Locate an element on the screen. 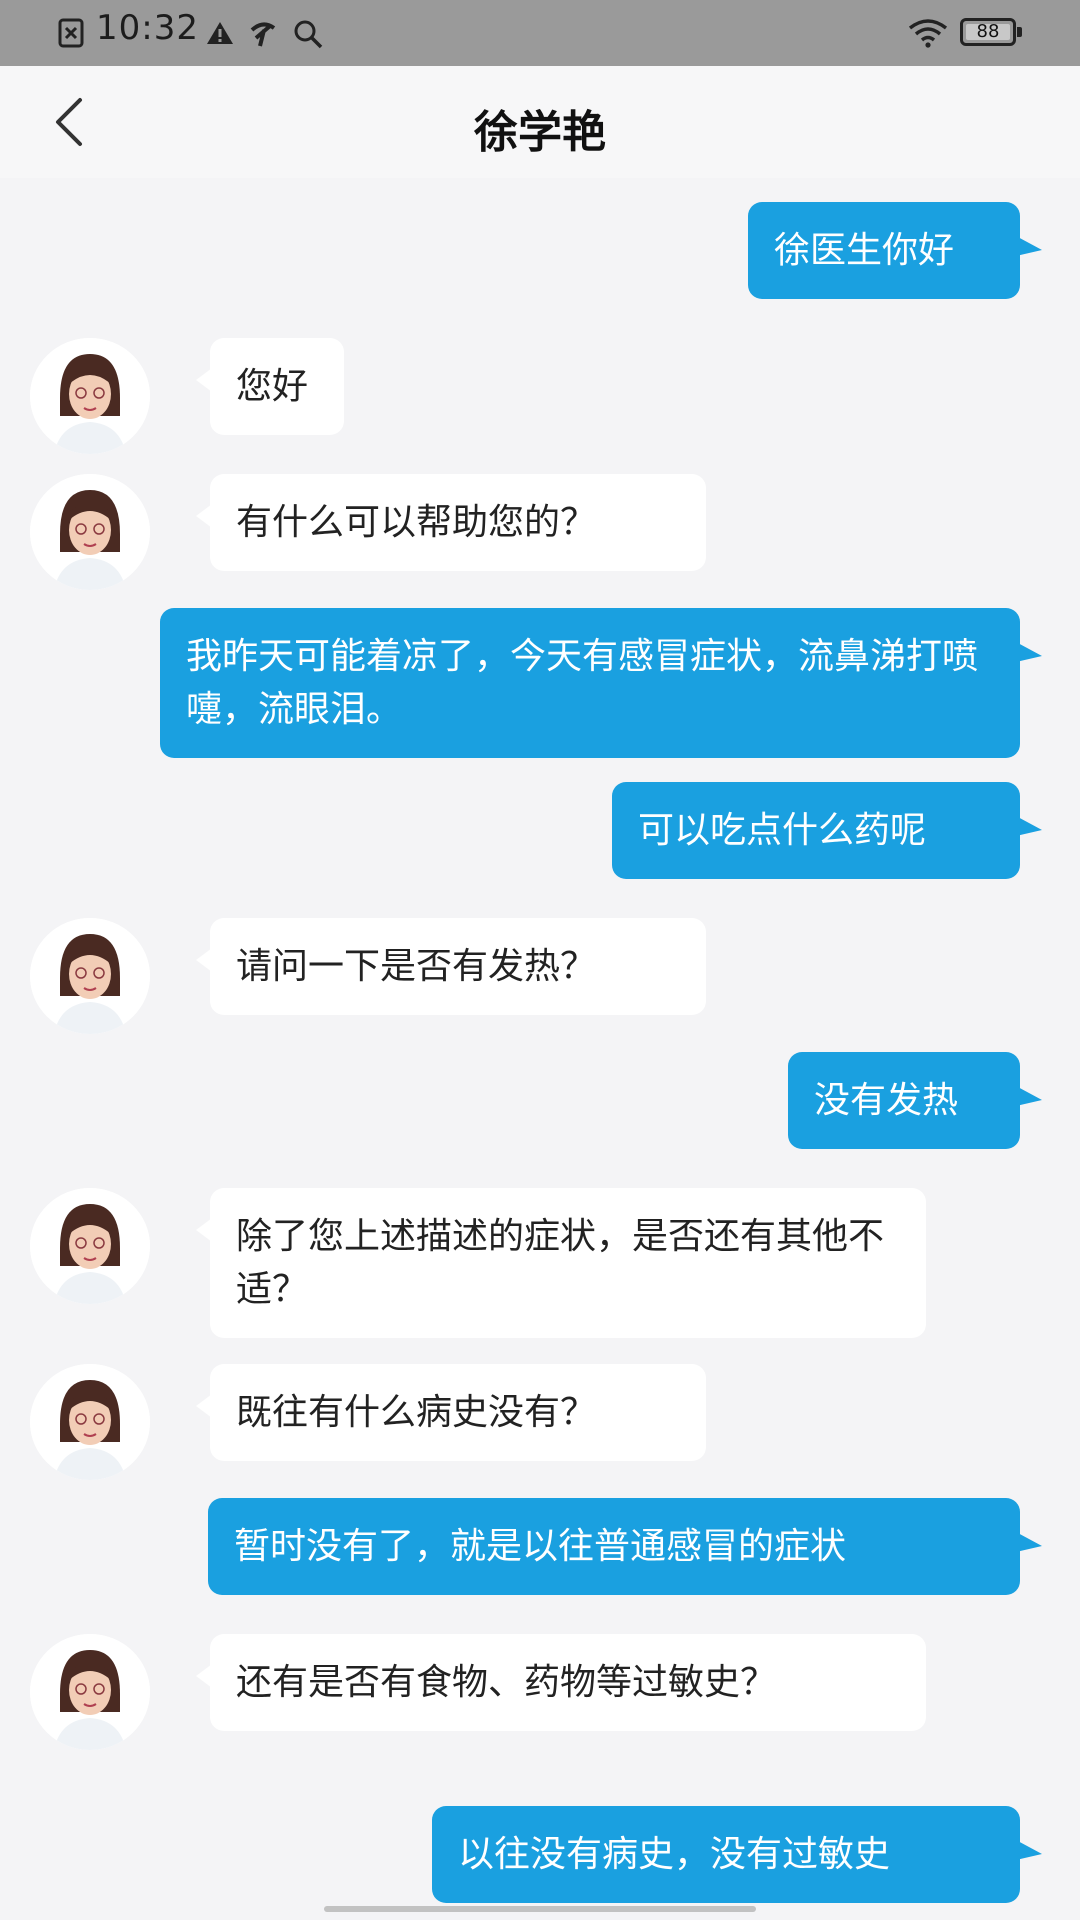 This screenshot has width=1080, height=1920. status-bar: 10:32 88 is located at coordinates (540, 33).